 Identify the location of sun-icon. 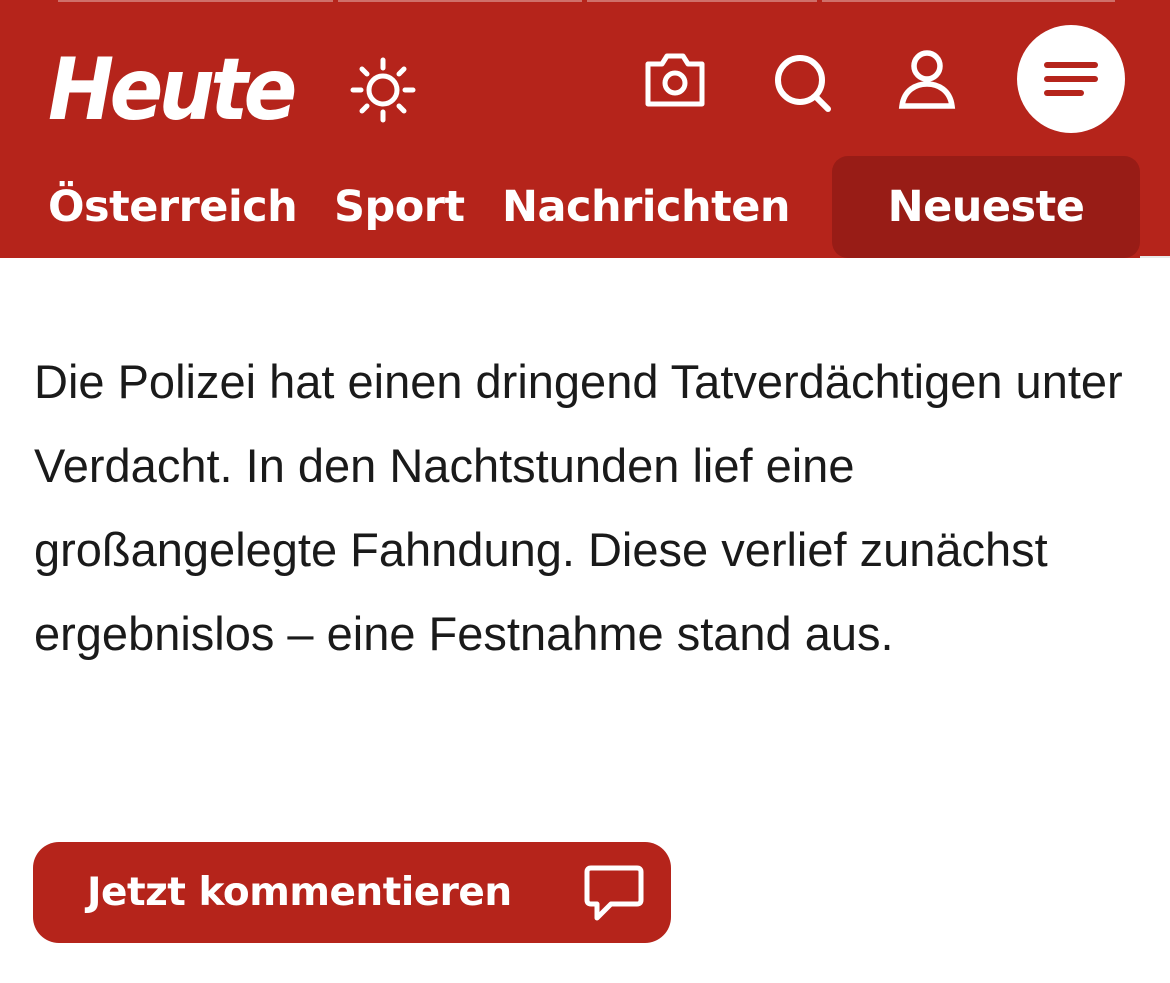
(383, 90).